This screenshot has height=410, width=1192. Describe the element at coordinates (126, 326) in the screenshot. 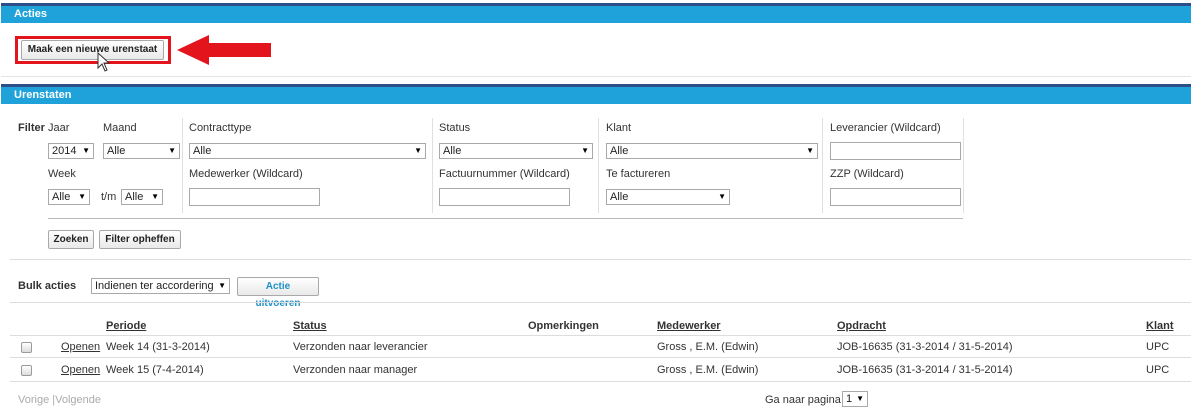

I see `col-periode-header: Periode` at that location.